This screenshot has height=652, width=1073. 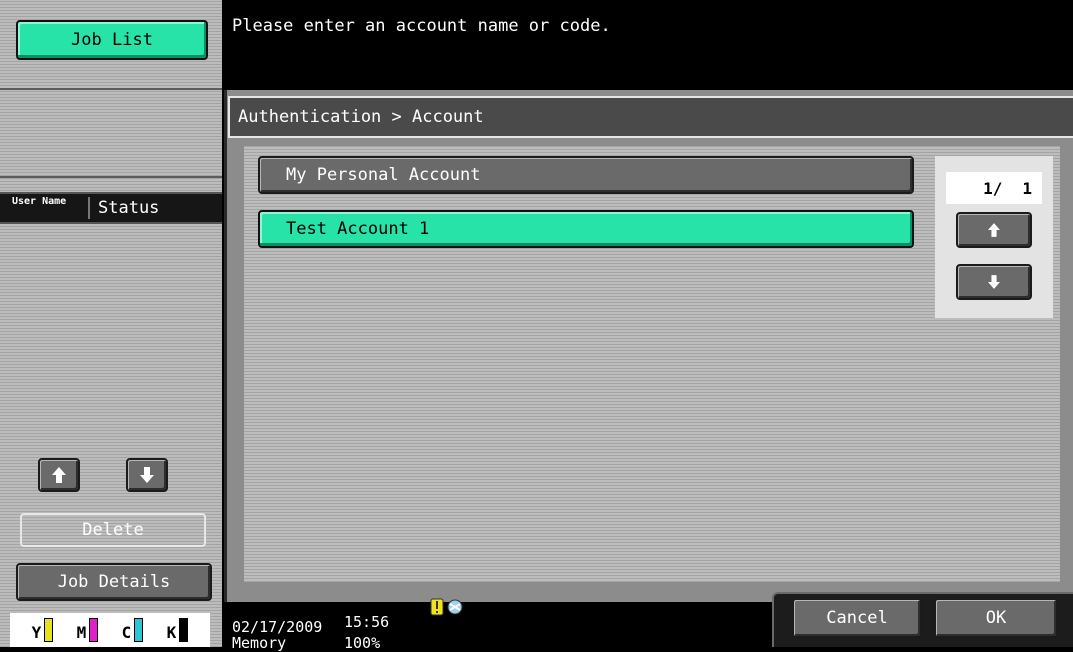 I want to click on page-total: 1, so click(x=1027, y=188).